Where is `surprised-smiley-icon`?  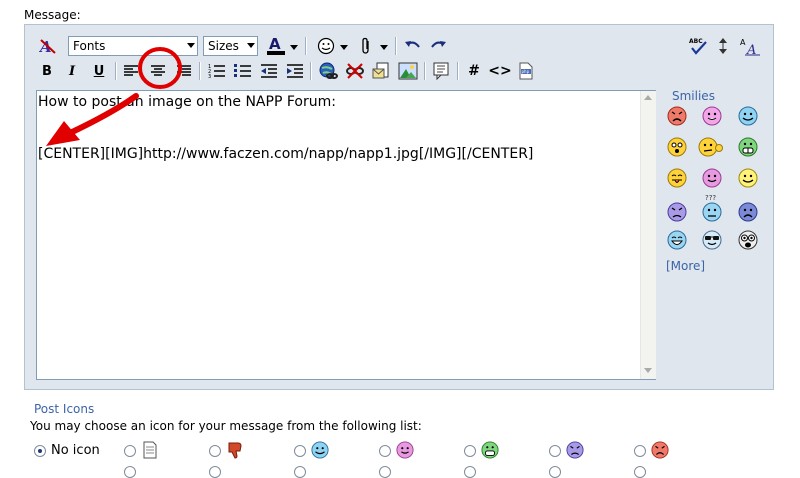
surprised-smiley-icon is located at coordinates (677, 147).